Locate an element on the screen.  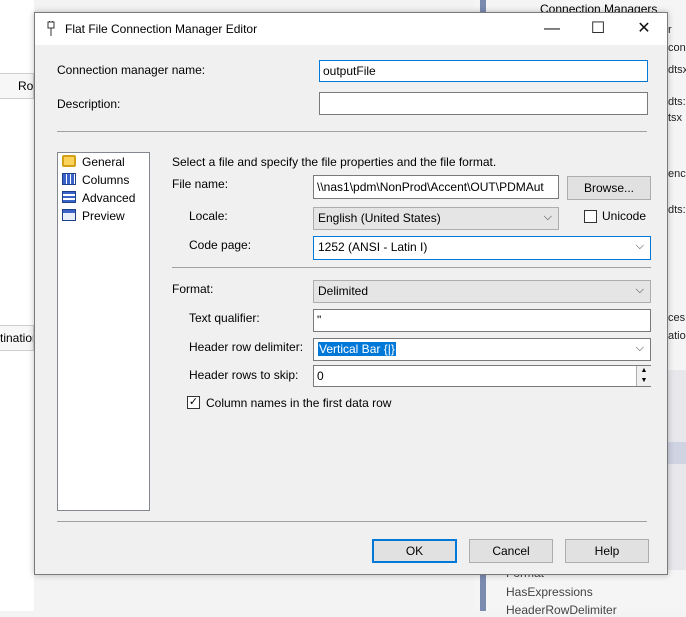
nav-item-label: General is located at coordinates (103, 162).